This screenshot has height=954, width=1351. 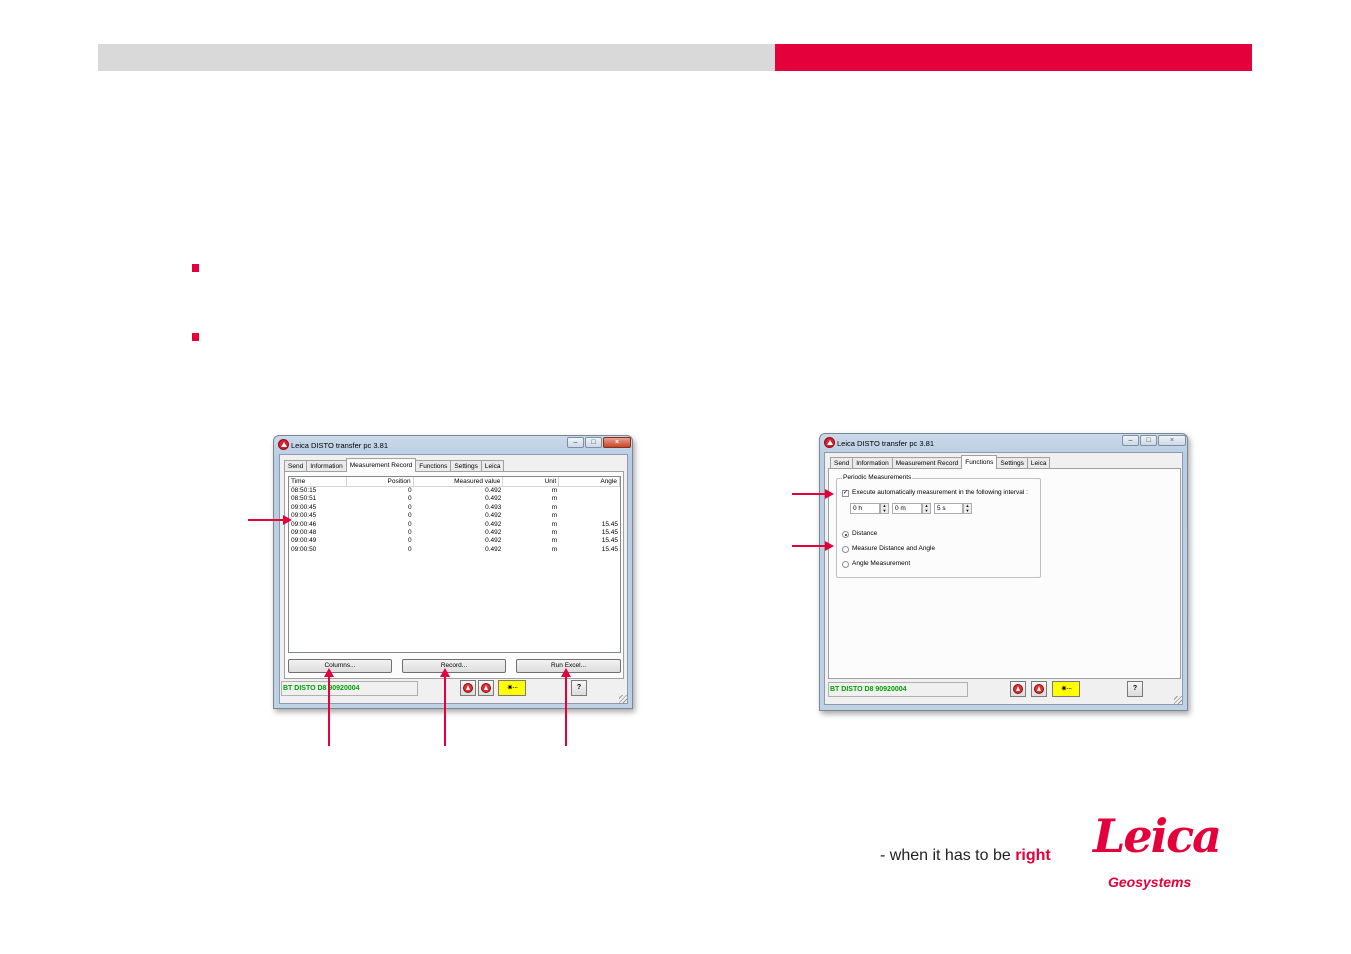 I want to click on header-bar-red, so click(x=1013, y=57).